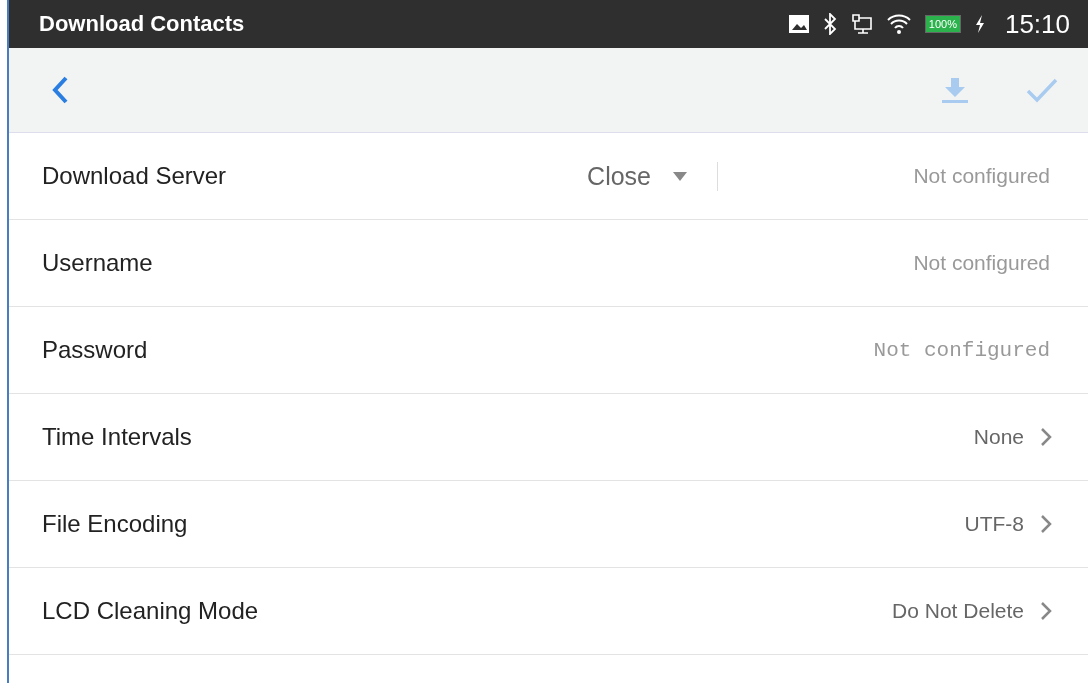 This screenshot has height=683, width=1088. Describe the element at coordinates (117, 437) in the screenshot. I see `setting-label: Time Intervals` at that location.